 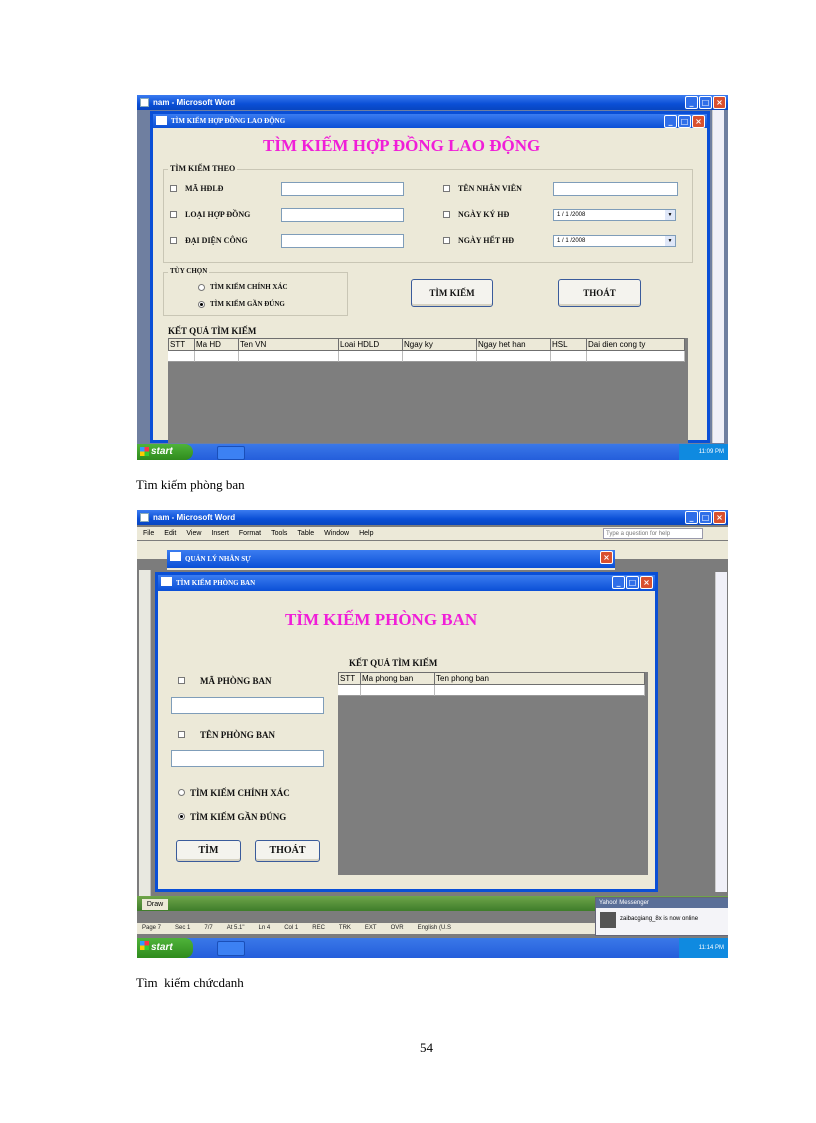 I want to click on results-grid: STT Ma phong ban Ten phong ban, so click(x=493, y=773).